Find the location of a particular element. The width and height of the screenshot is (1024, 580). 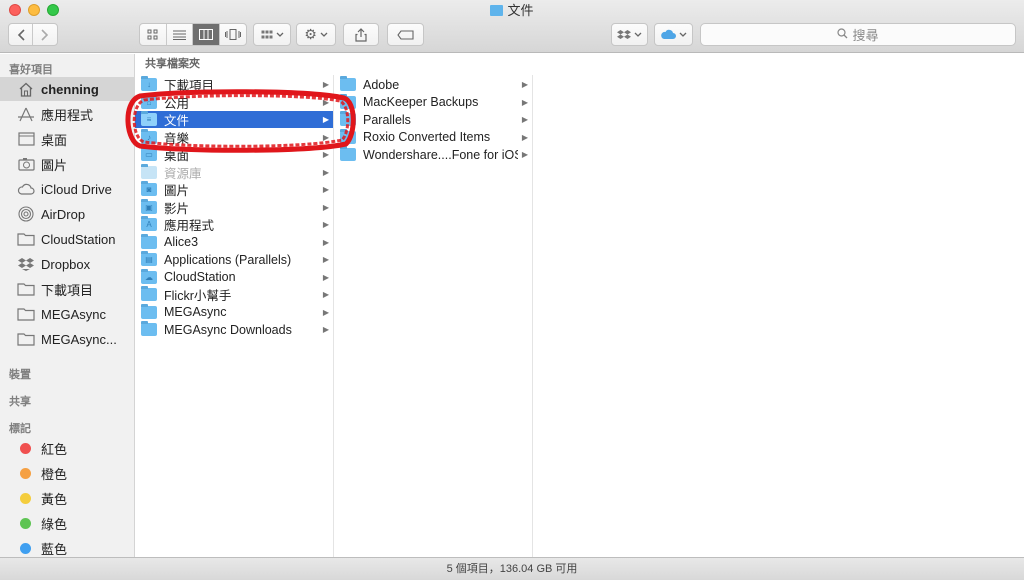

applications-icon is located at coordinates (26, 114).